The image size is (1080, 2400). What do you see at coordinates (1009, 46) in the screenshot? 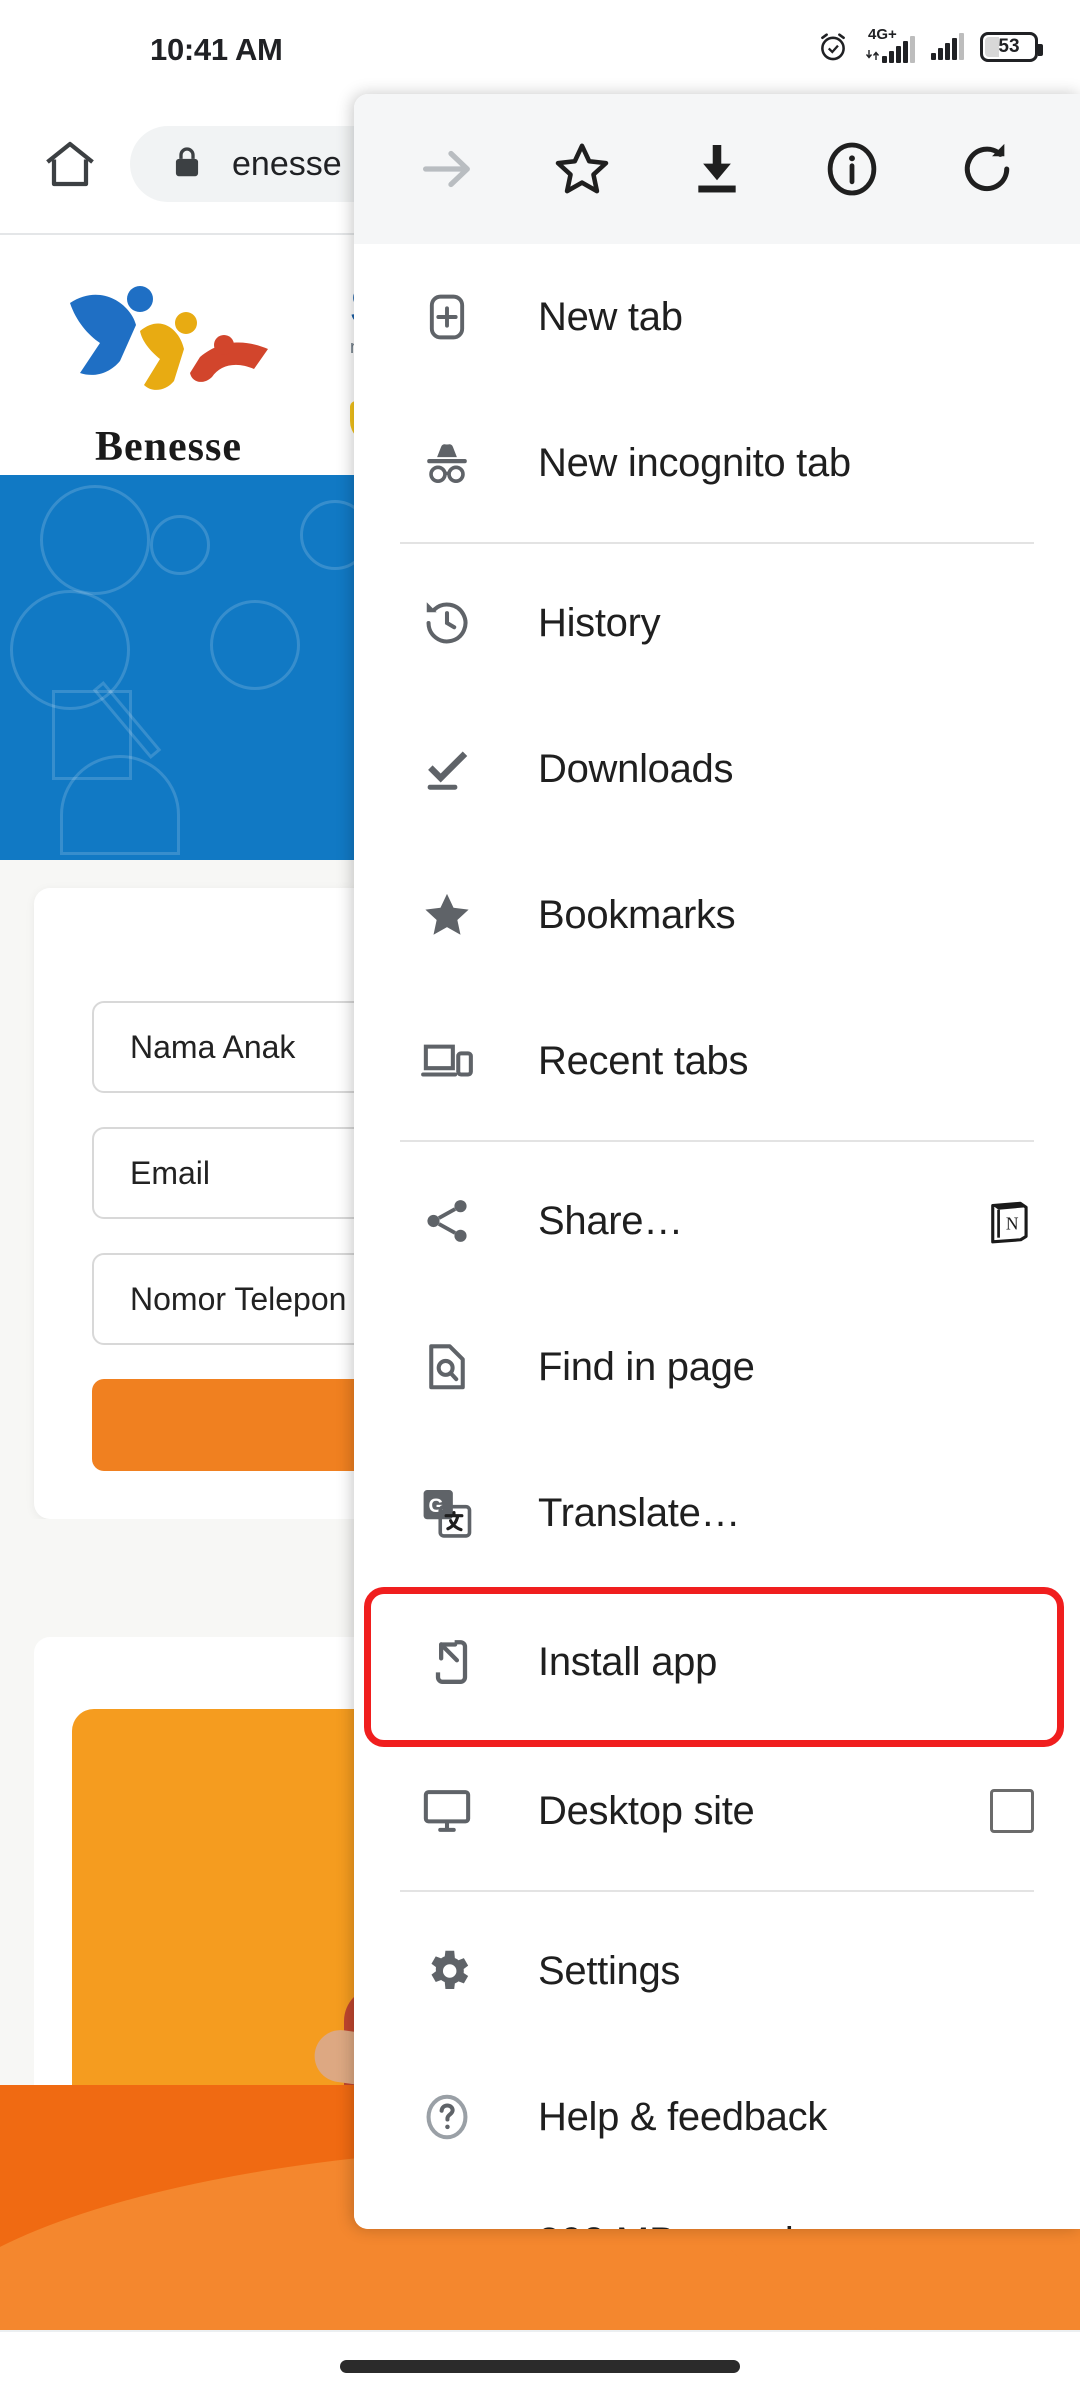
I see `battery-percent-label: 53` at bounding box center [1009, 46].